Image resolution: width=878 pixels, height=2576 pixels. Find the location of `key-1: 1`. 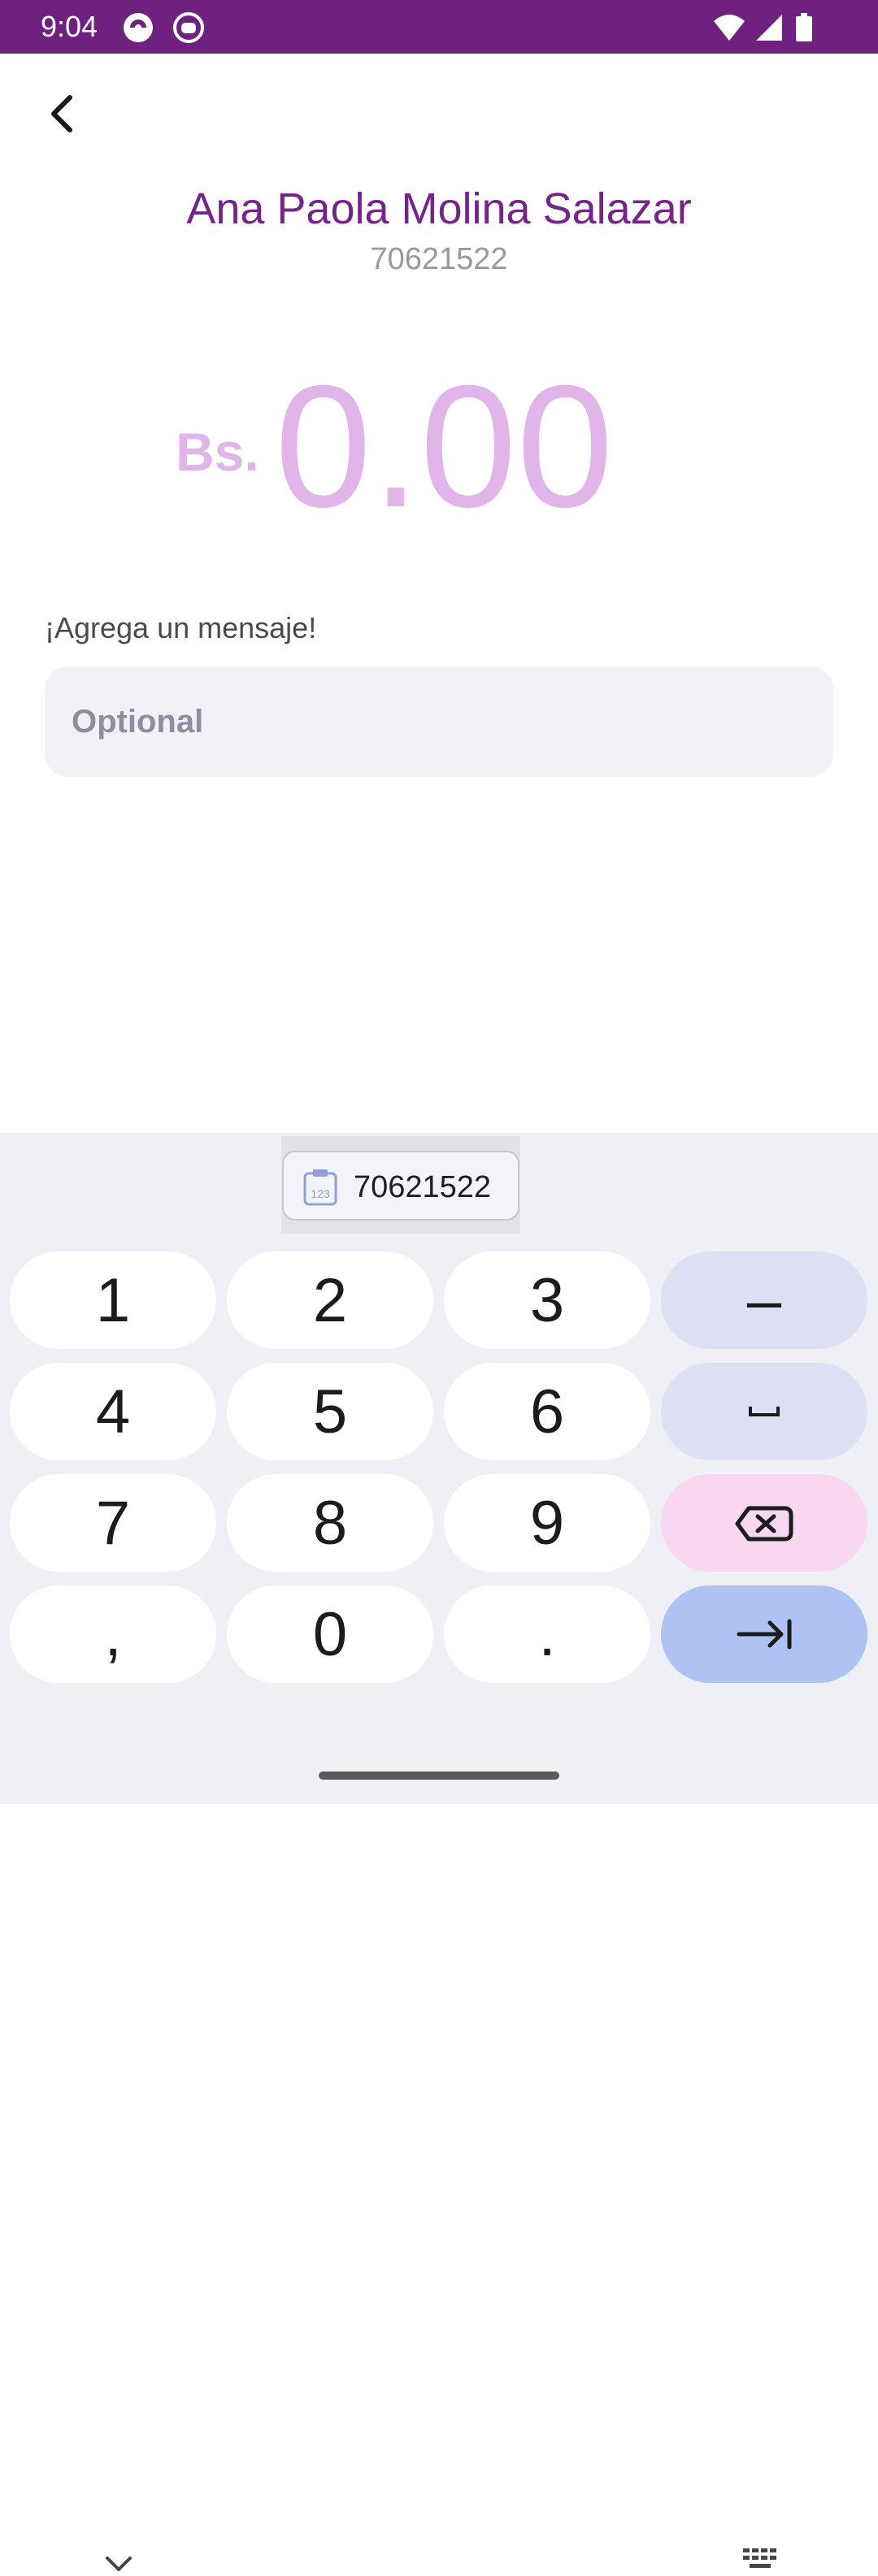

key-1: 1 is located at coordinates (113, 1300).